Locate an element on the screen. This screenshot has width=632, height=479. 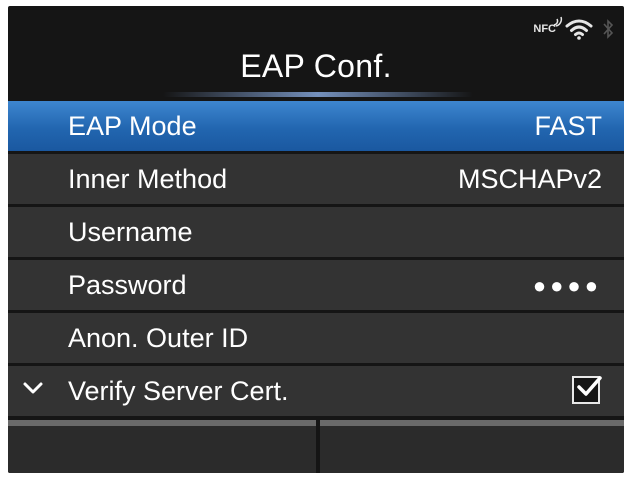
softkey-left is located at coordinates (162, 446).